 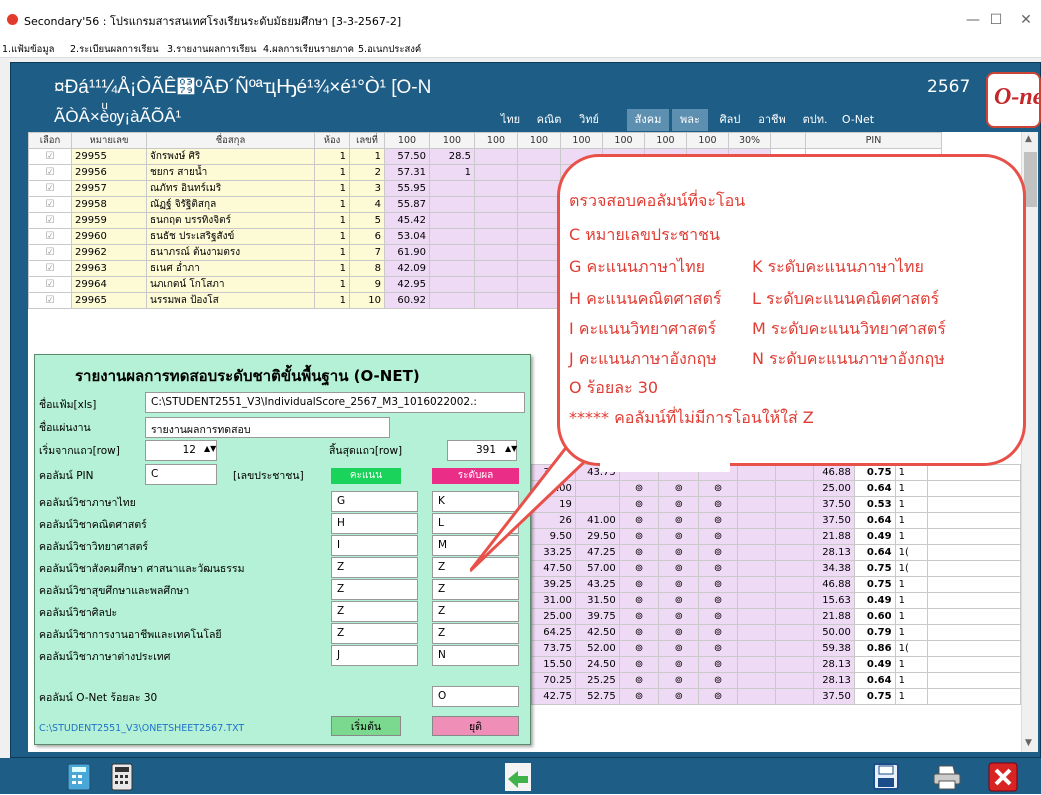 What do you see at coordinates (109, 220) in the screenshot?
I see `student-id: 29959` at bounding box center [109, 220].